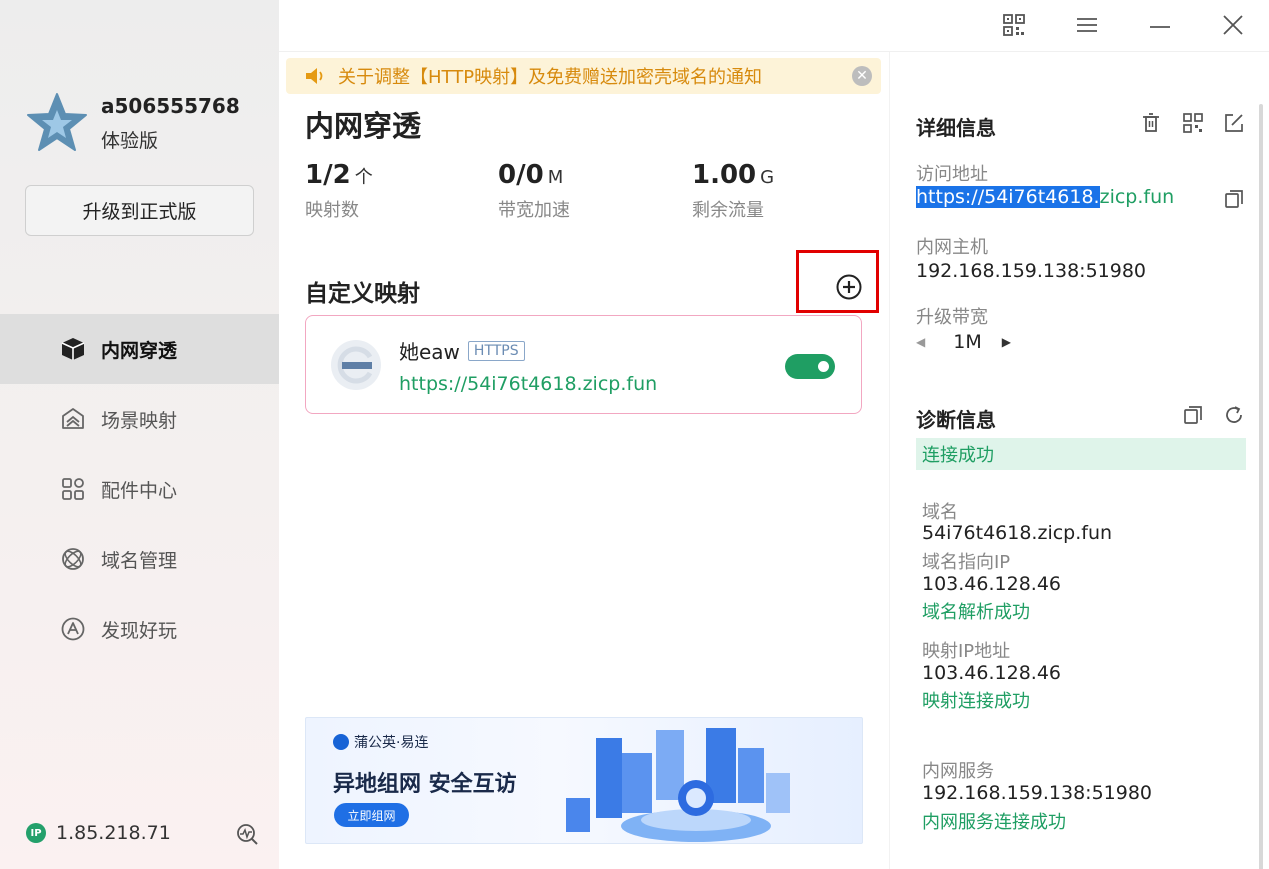  What do you see at coordinates (73, 419) in the screenshot?
I see `scene-icon` at bounding box center [73, 419].